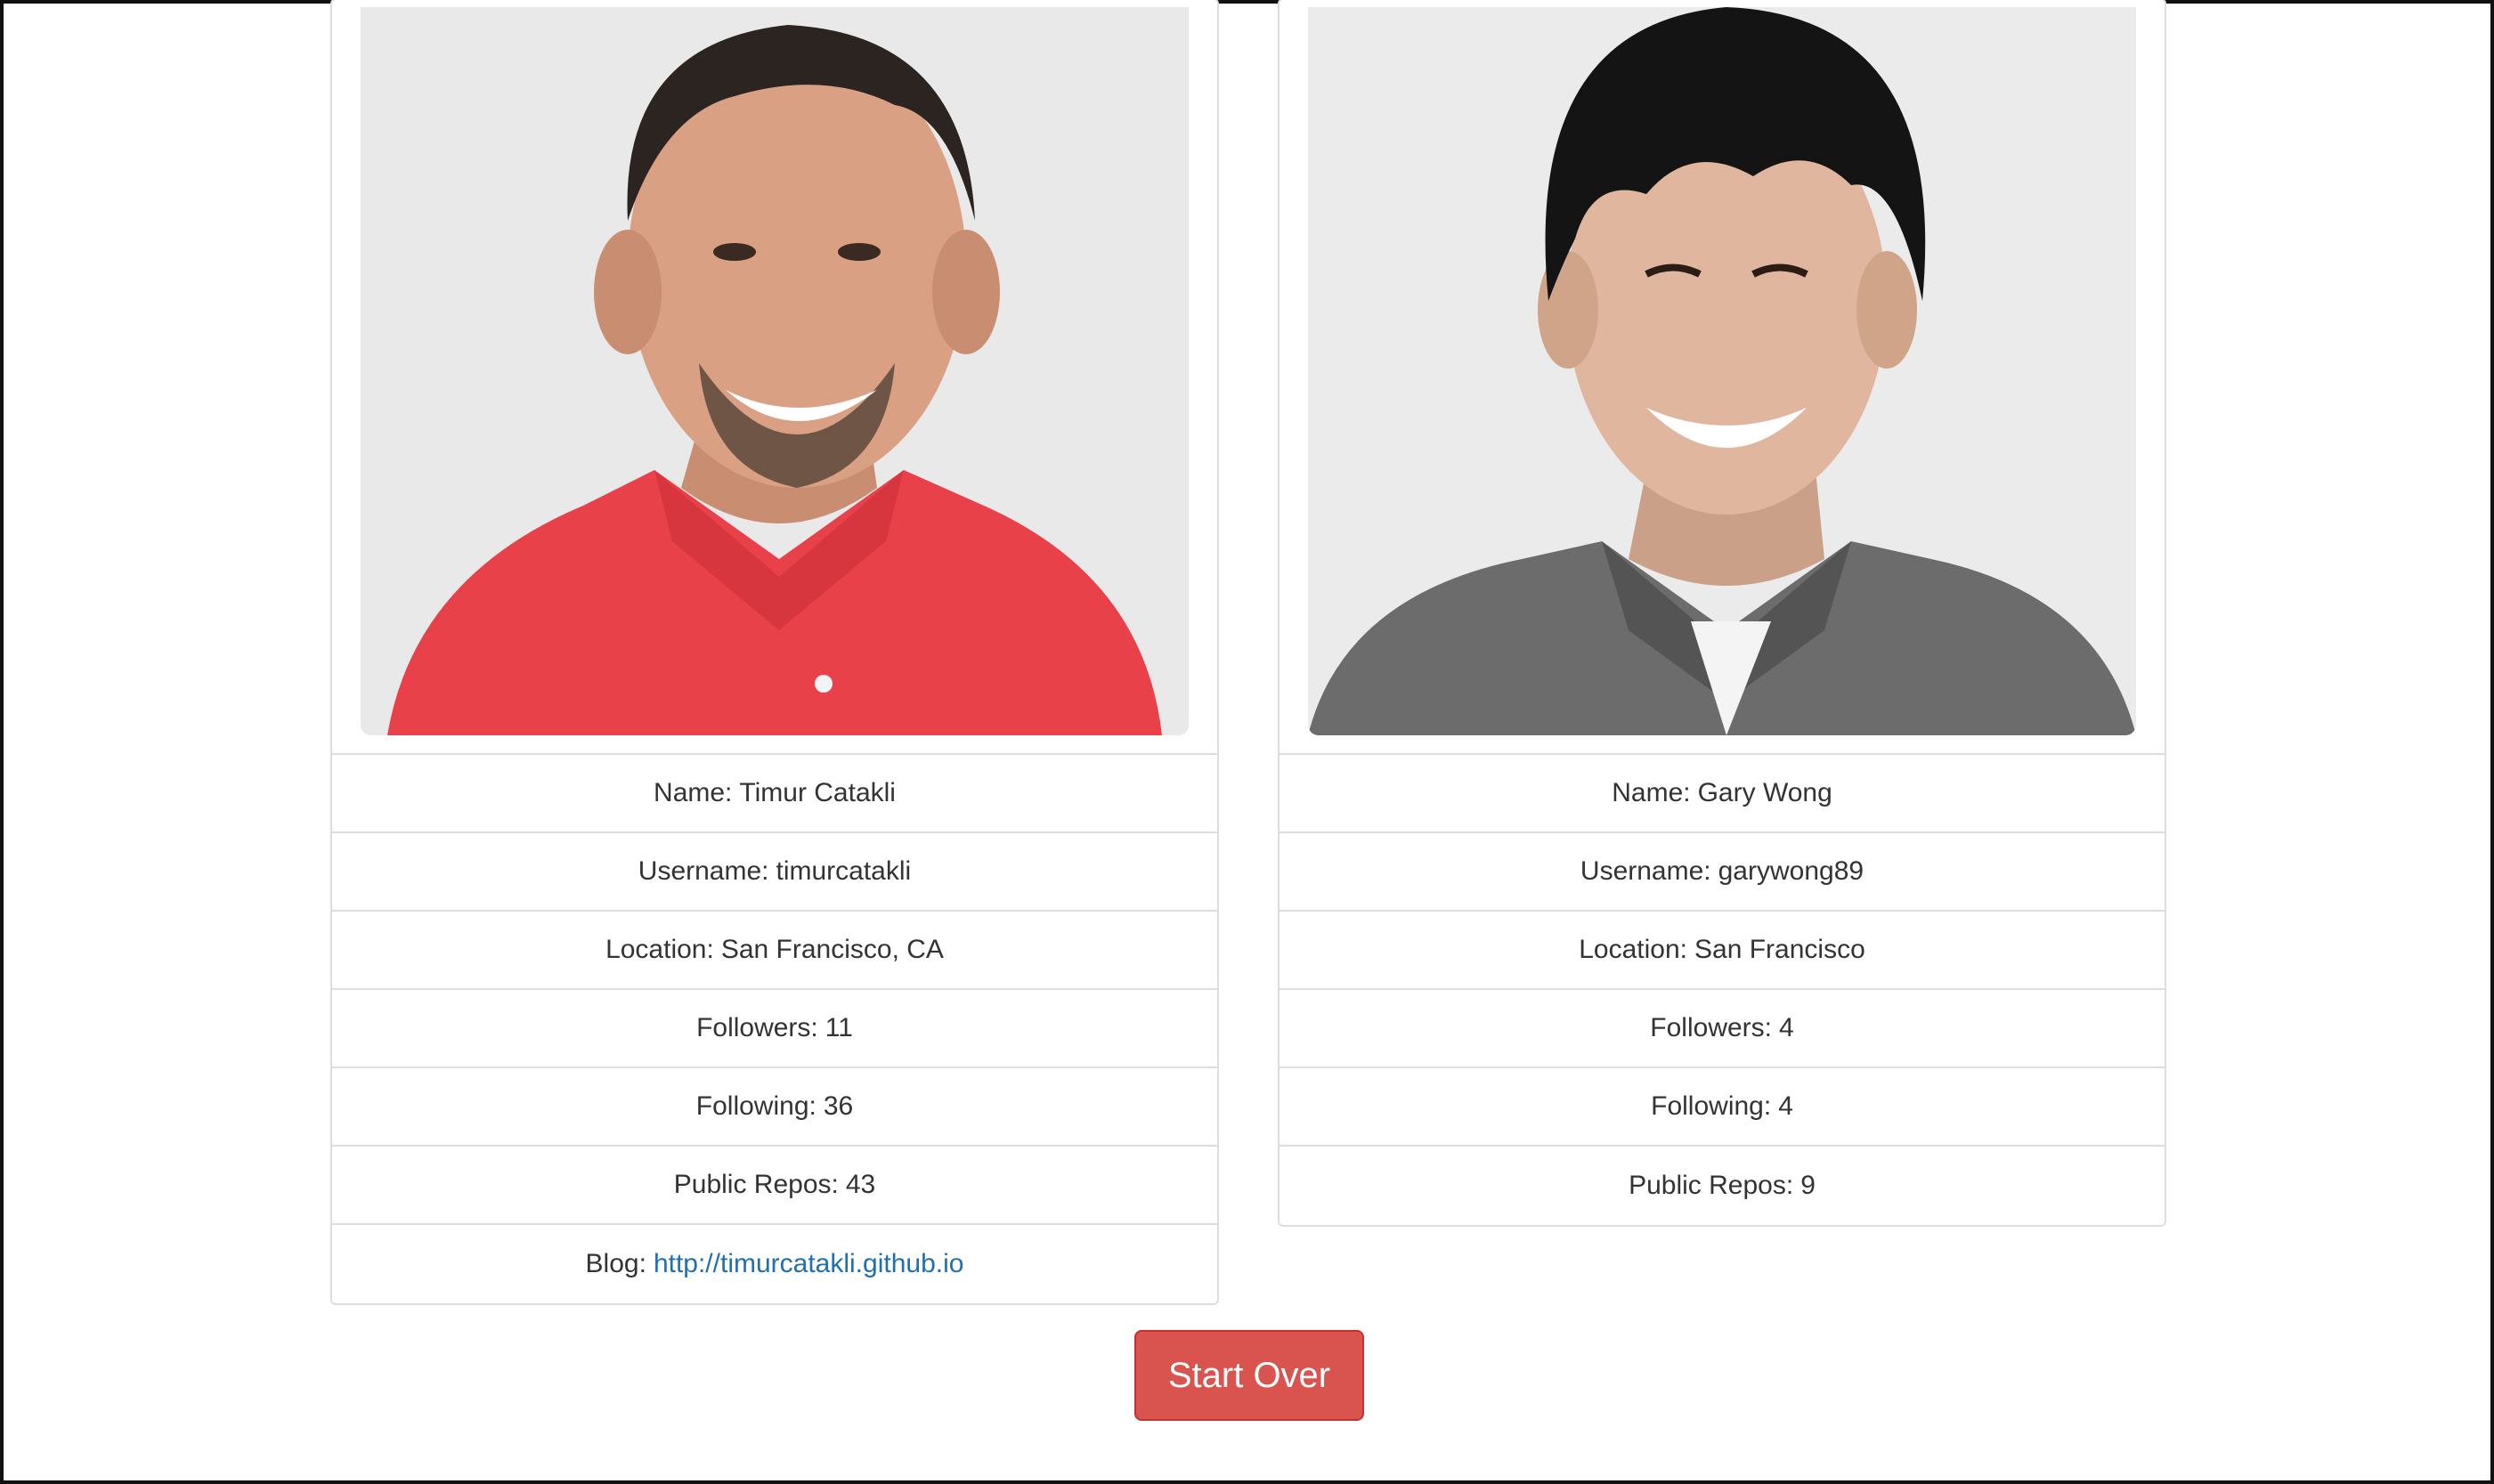 Image resolution: width=2494 pixels, height=1484 pixels. Describe the element at coordinates (615, 1263) in the screenshot. I see `blog-label: Blog:` at that location.